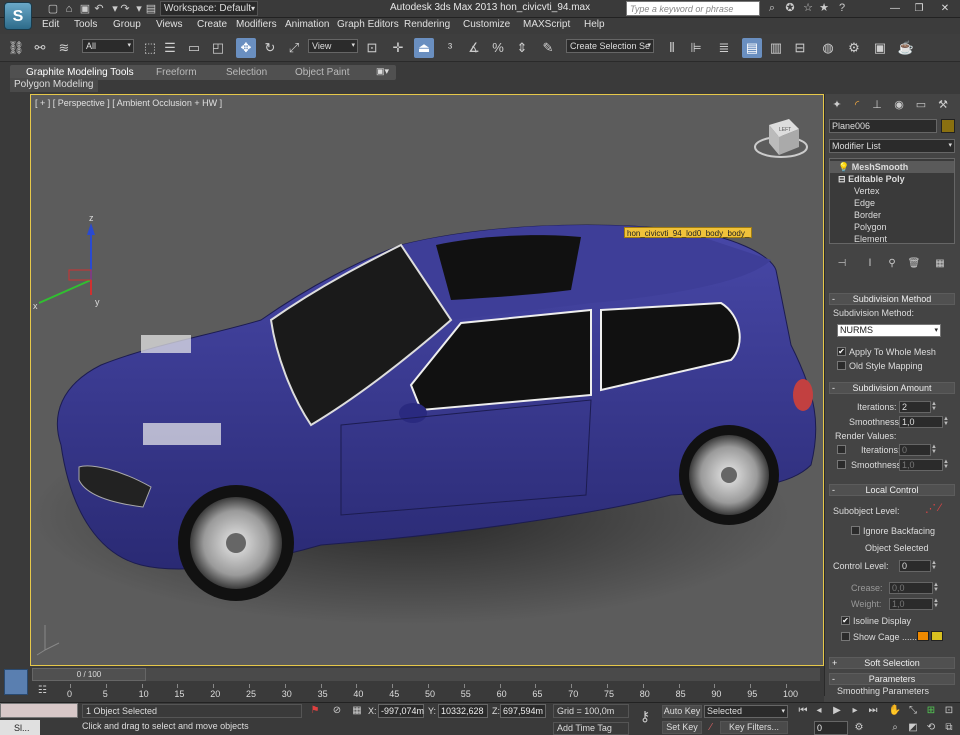 This screenshot has height=735, width=960. Describe the element at coordinates (921, 105) in the screenshot. I see `display-panel-icon: ▭` at that location.